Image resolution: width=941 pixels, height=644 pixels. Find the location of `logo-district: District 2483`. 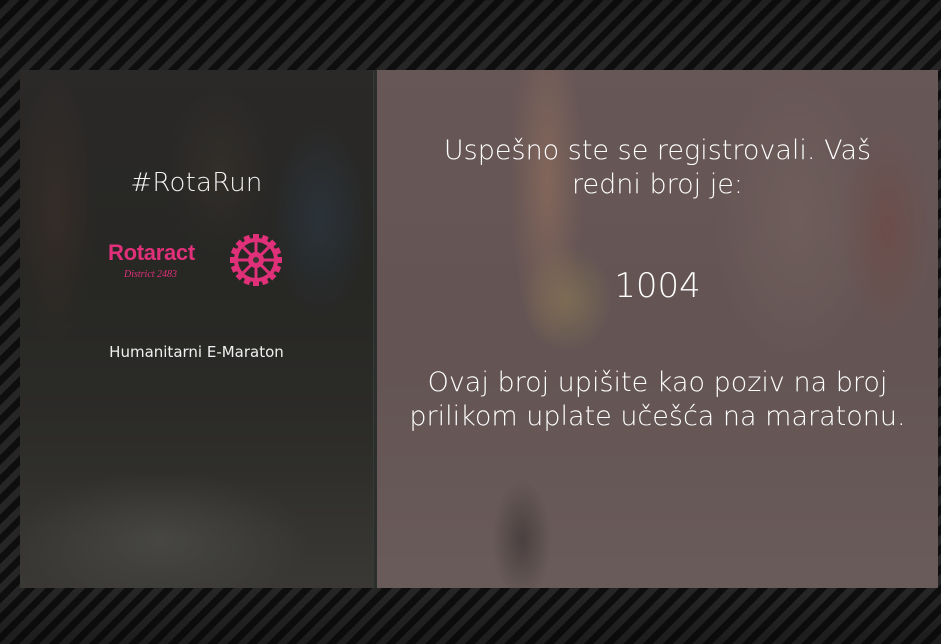

logo-district: District 2483 is located at coordinates (151, 274).